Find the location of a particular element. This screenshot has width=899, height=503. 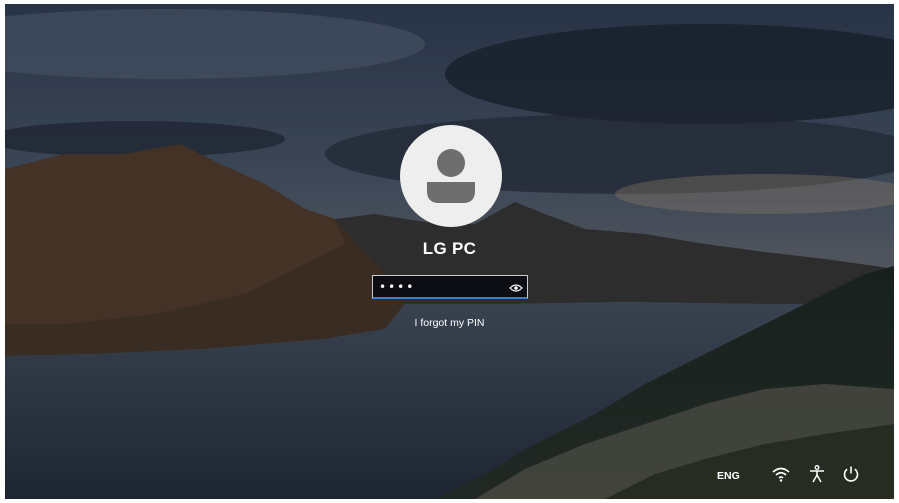

language-indicator: ENG is located at coordinates (728, 476).